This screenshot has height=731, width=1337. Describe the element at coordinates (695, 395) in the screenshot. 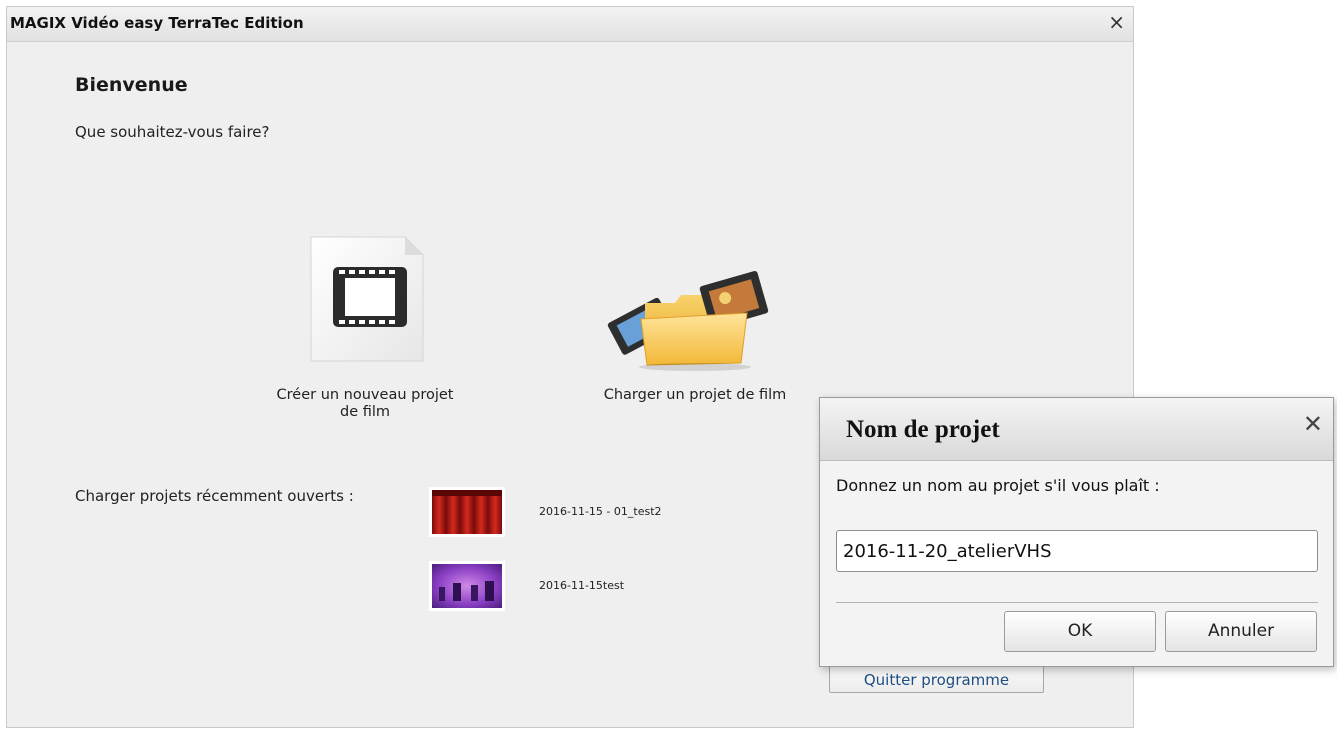

I see `load-project-label: Charger un projet de film` at that location.